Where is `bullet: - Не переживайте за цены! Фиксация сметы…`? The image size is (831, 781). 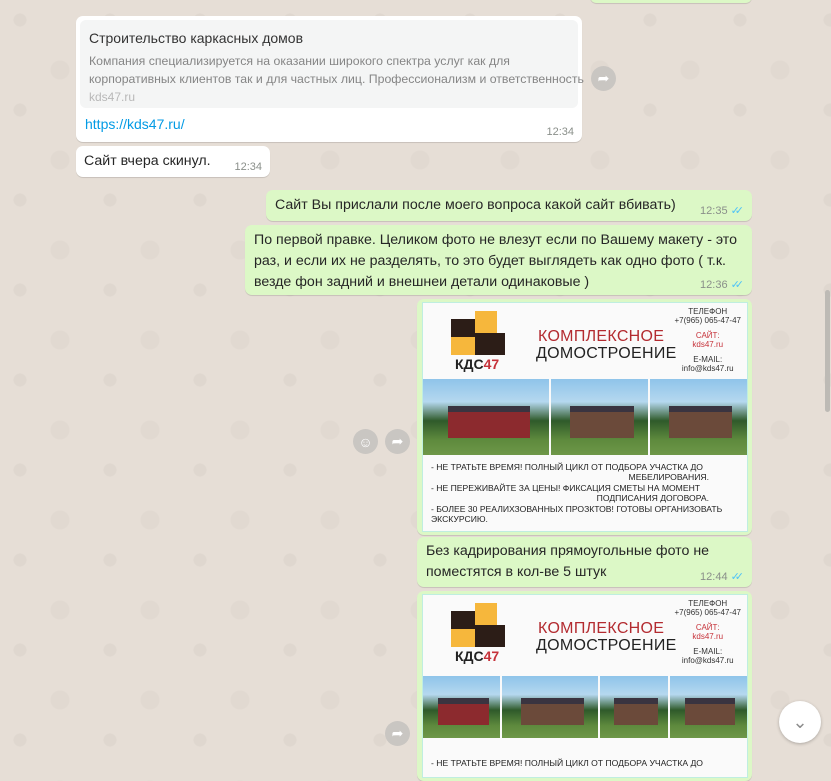 bullet: - Не переживайте за цены! Фиксация сметы… is located at coordinates (566, 488).